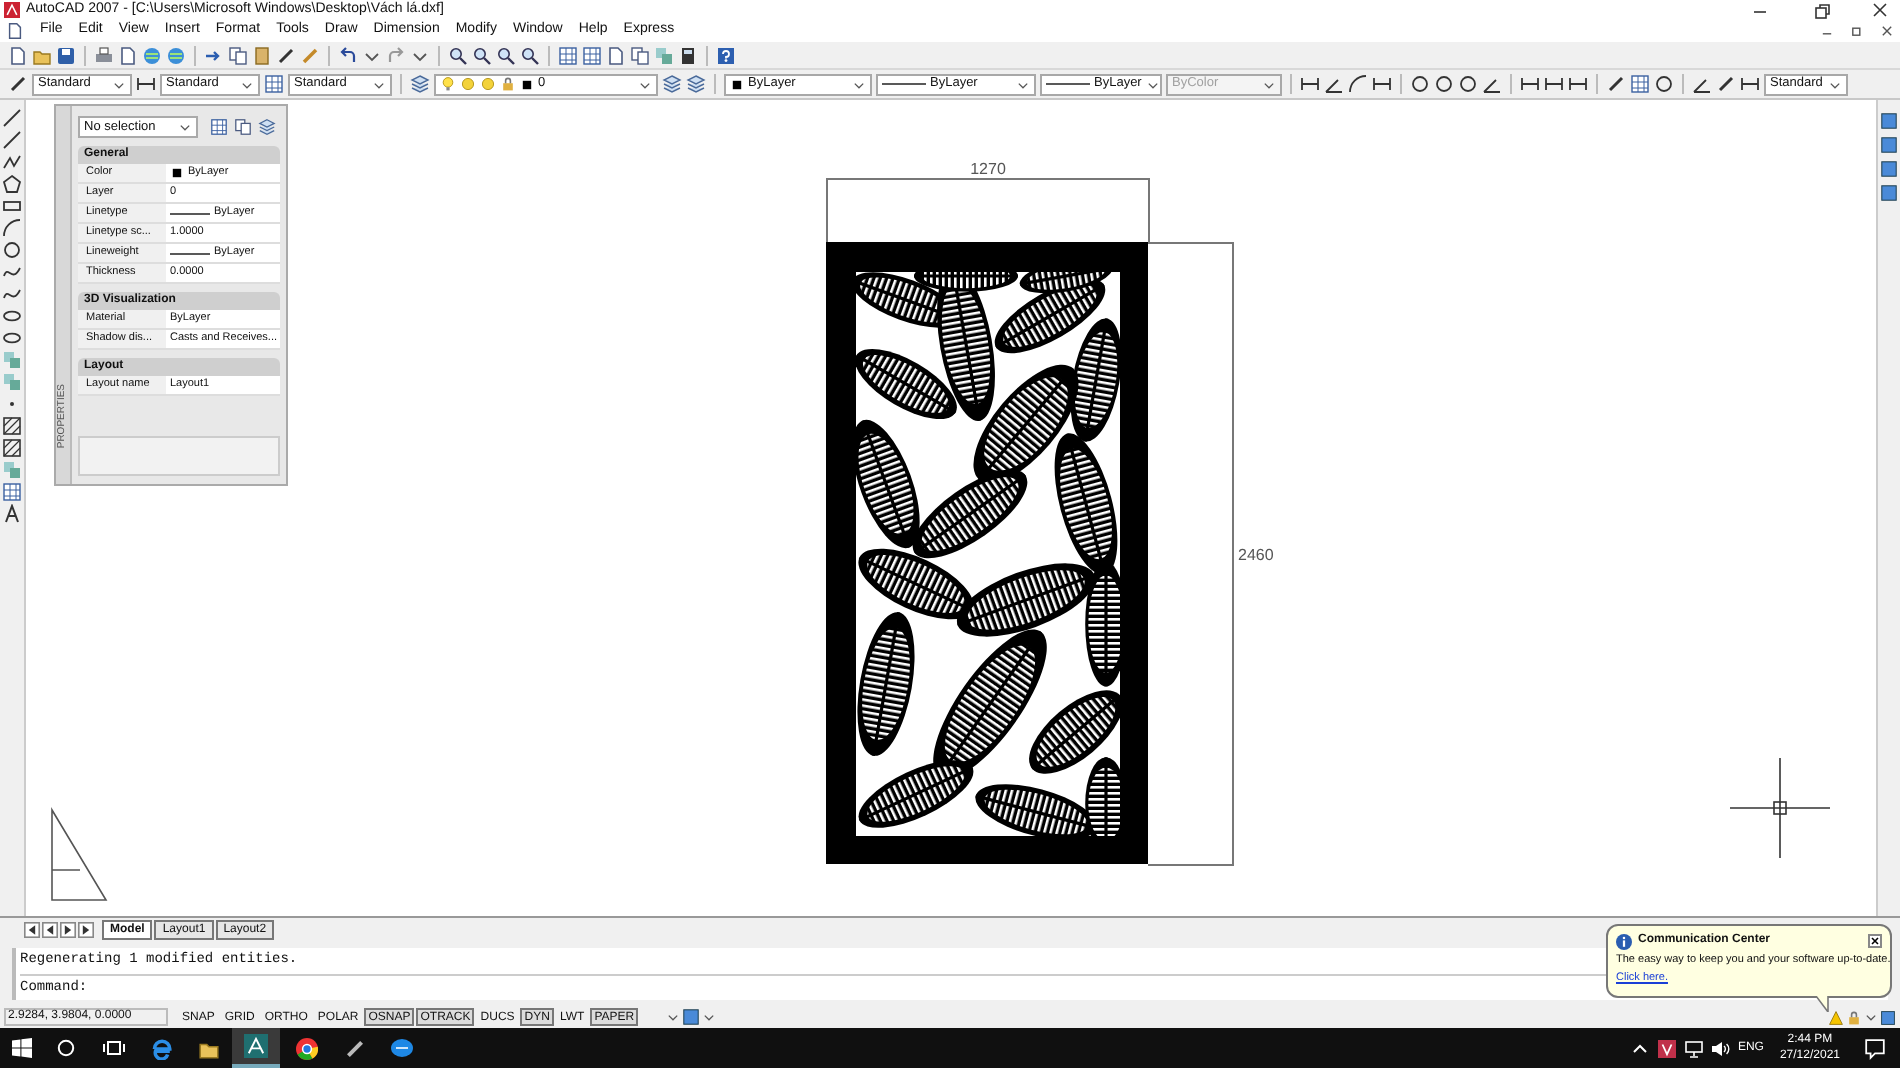  I want to click on dimension-text: 1270, so click(988, 169).